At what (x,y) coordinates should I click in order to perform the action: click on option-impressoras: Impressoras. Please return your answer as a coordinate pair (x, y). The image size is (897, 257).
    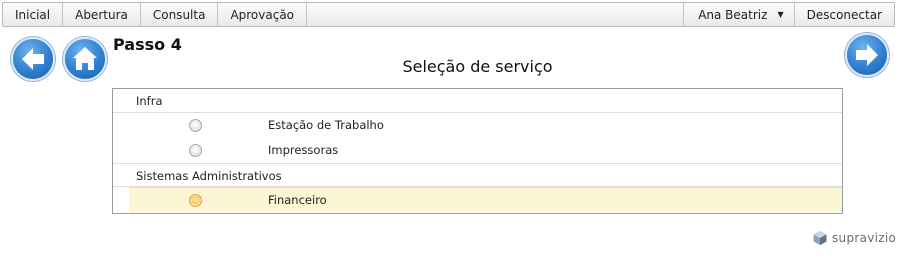
    Looking at the image, I should click on (485, 150).